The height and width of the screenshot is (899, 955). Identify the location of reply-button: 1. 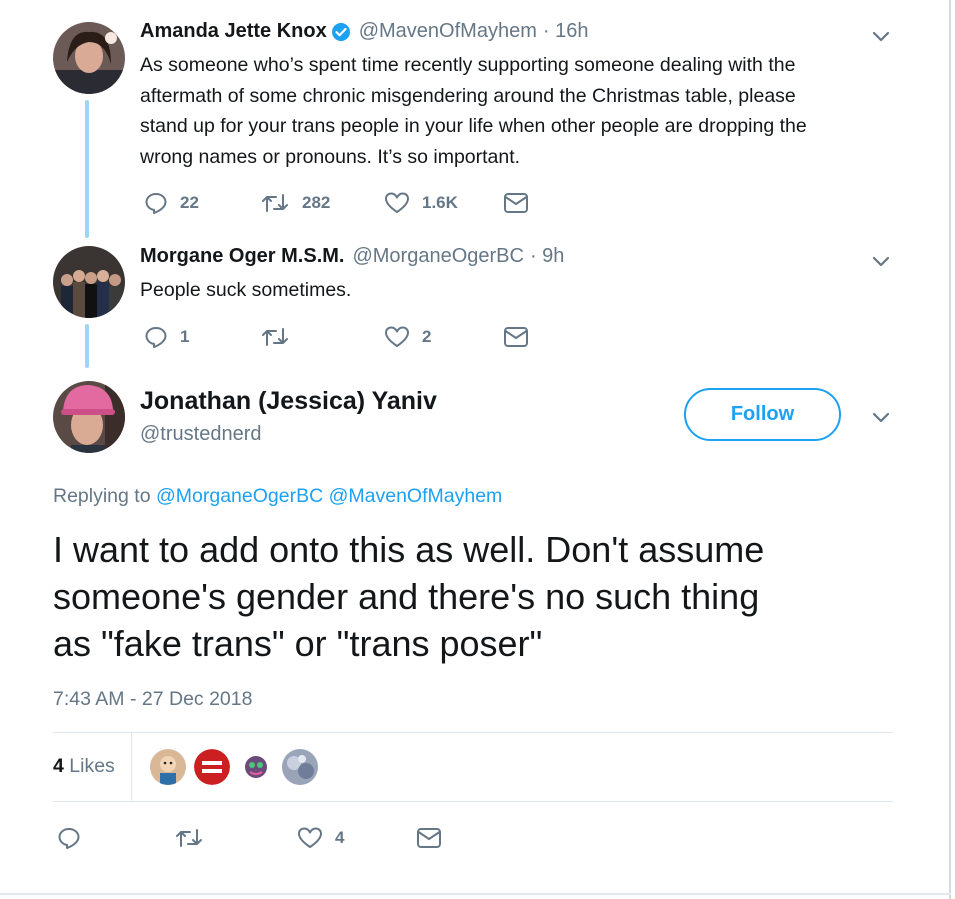
(166, 337).